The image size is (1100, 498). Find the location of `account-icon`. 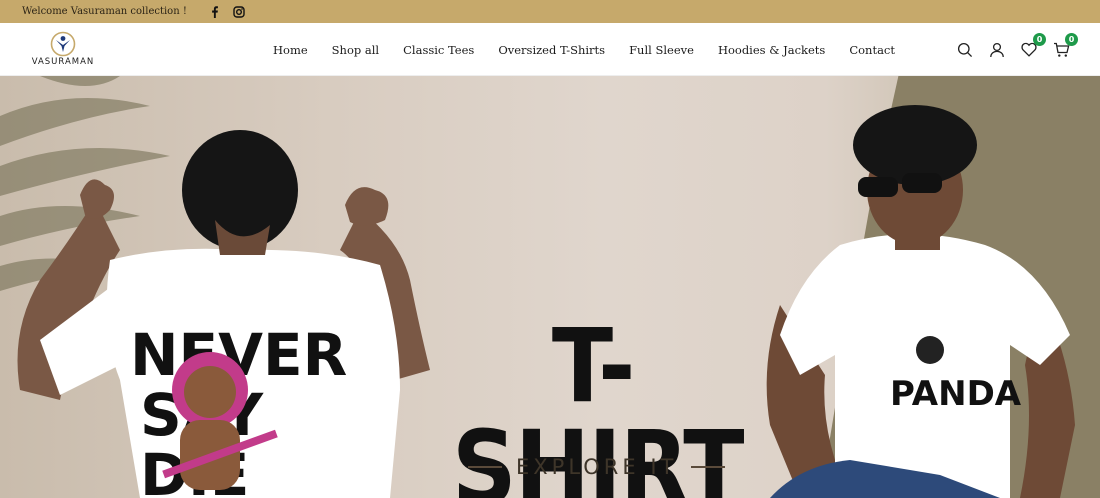

account-icon is located at coordinates (997, 50).